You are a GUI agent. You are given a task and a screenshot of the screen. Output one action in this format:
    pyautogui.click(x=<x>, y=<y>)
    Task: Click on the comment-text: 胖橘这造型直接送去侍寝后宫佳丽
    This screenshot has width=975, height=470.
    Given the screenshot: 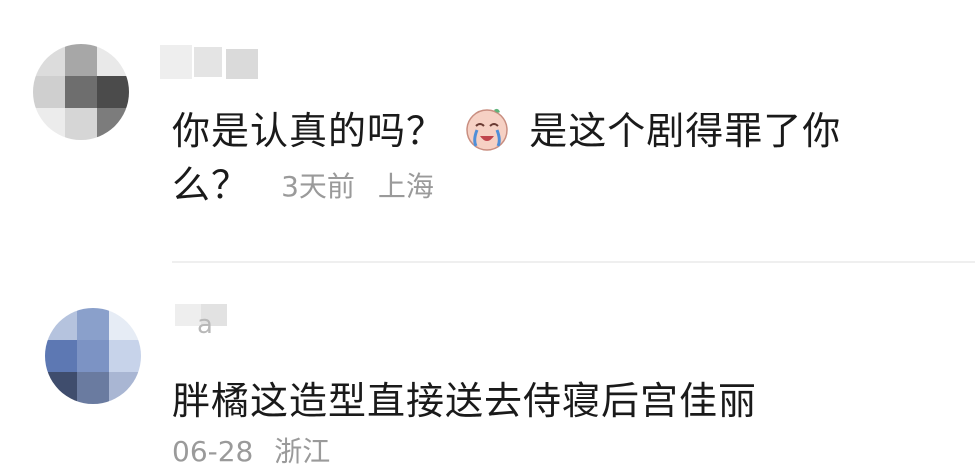 What is the action you would take?
    pyautogui.click(x=465, y=401)
    